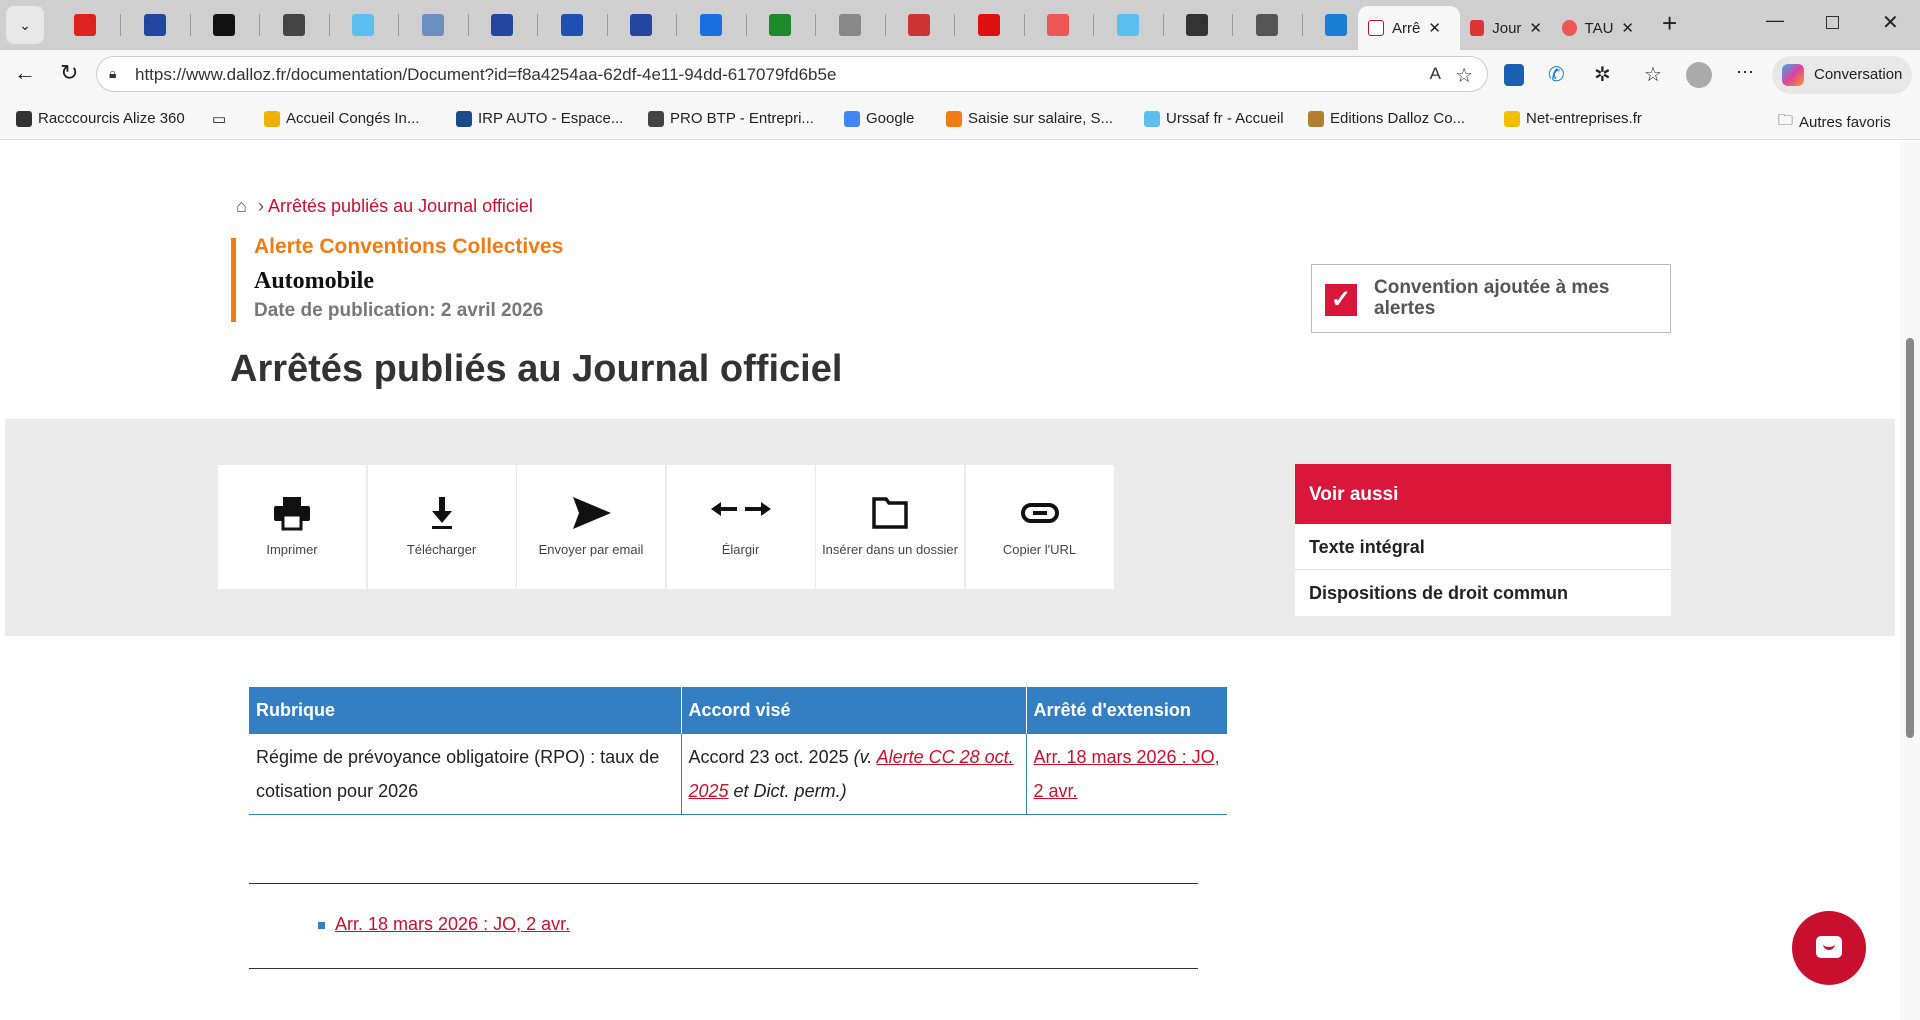 Image resolution: width=1920 pixels, height=1020 pixels. I want to click on arrete-list-link: Arr. 18 mars 2026 : JO, 2 avr., so click(452, 924).